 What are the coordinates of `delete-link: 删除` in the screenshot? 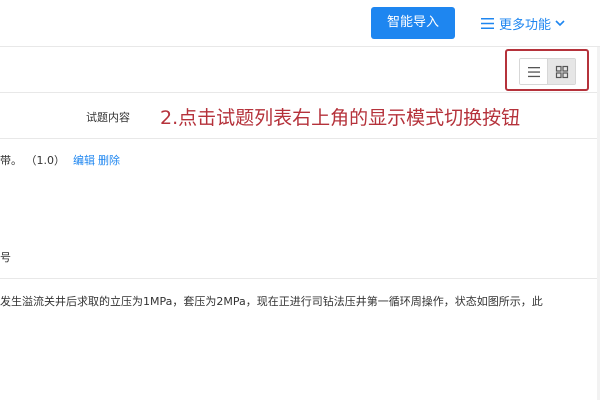 It's located at (109, 160).